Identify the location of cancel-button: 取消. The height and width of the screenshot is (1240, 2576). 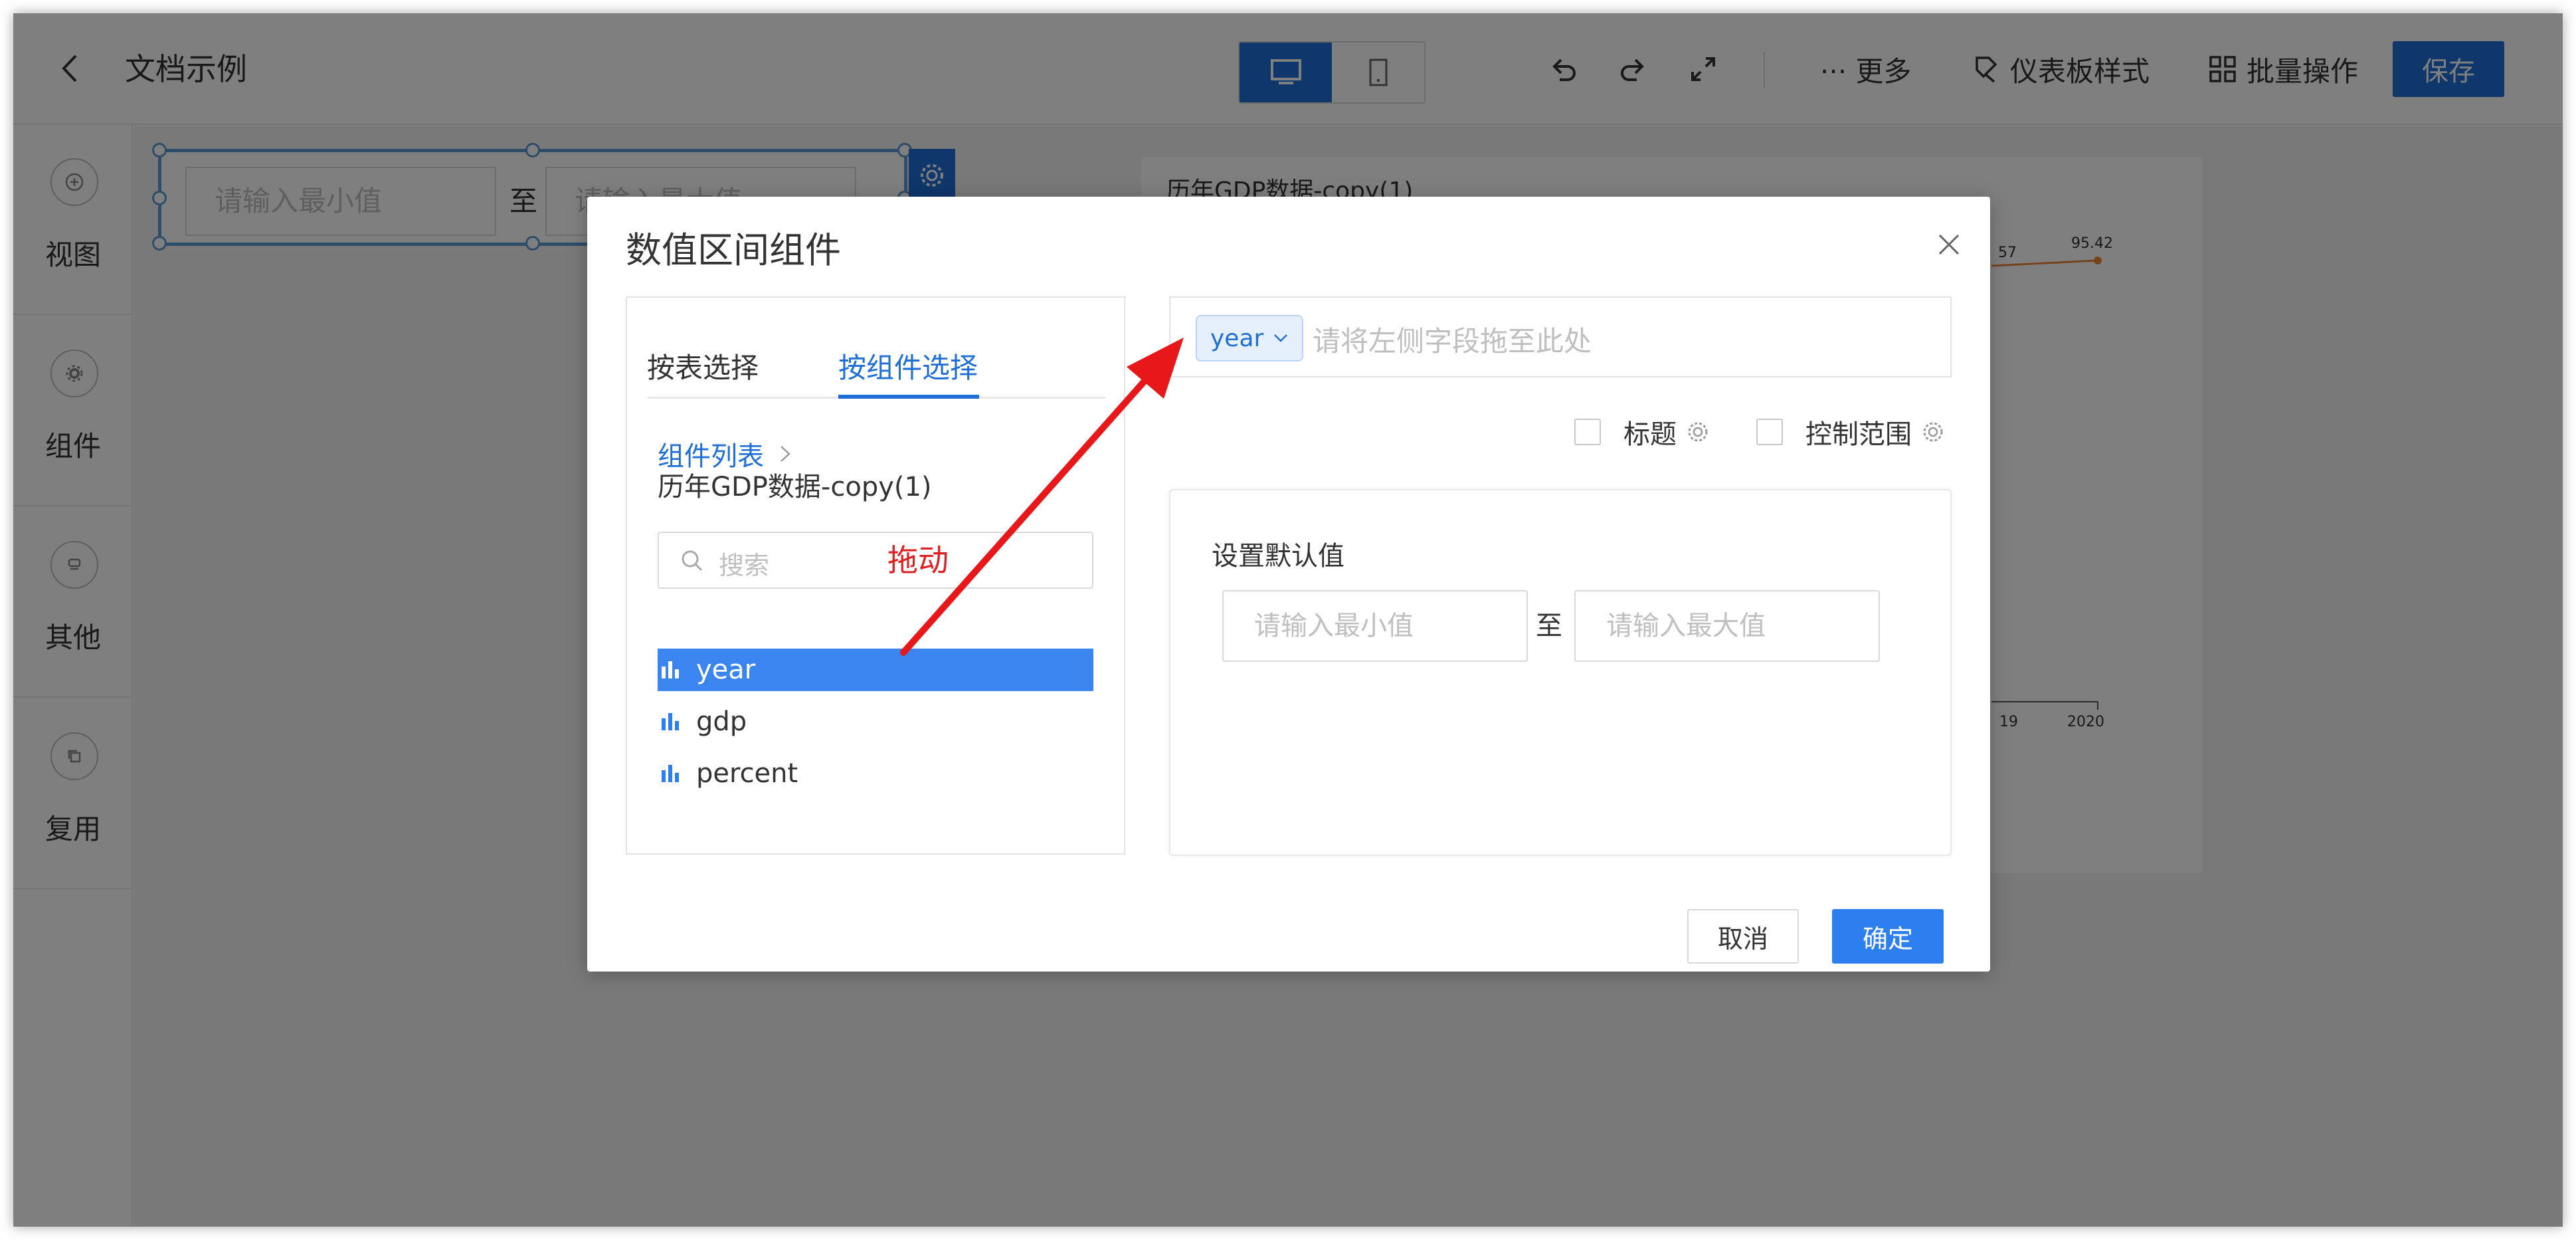
(1743, 936).